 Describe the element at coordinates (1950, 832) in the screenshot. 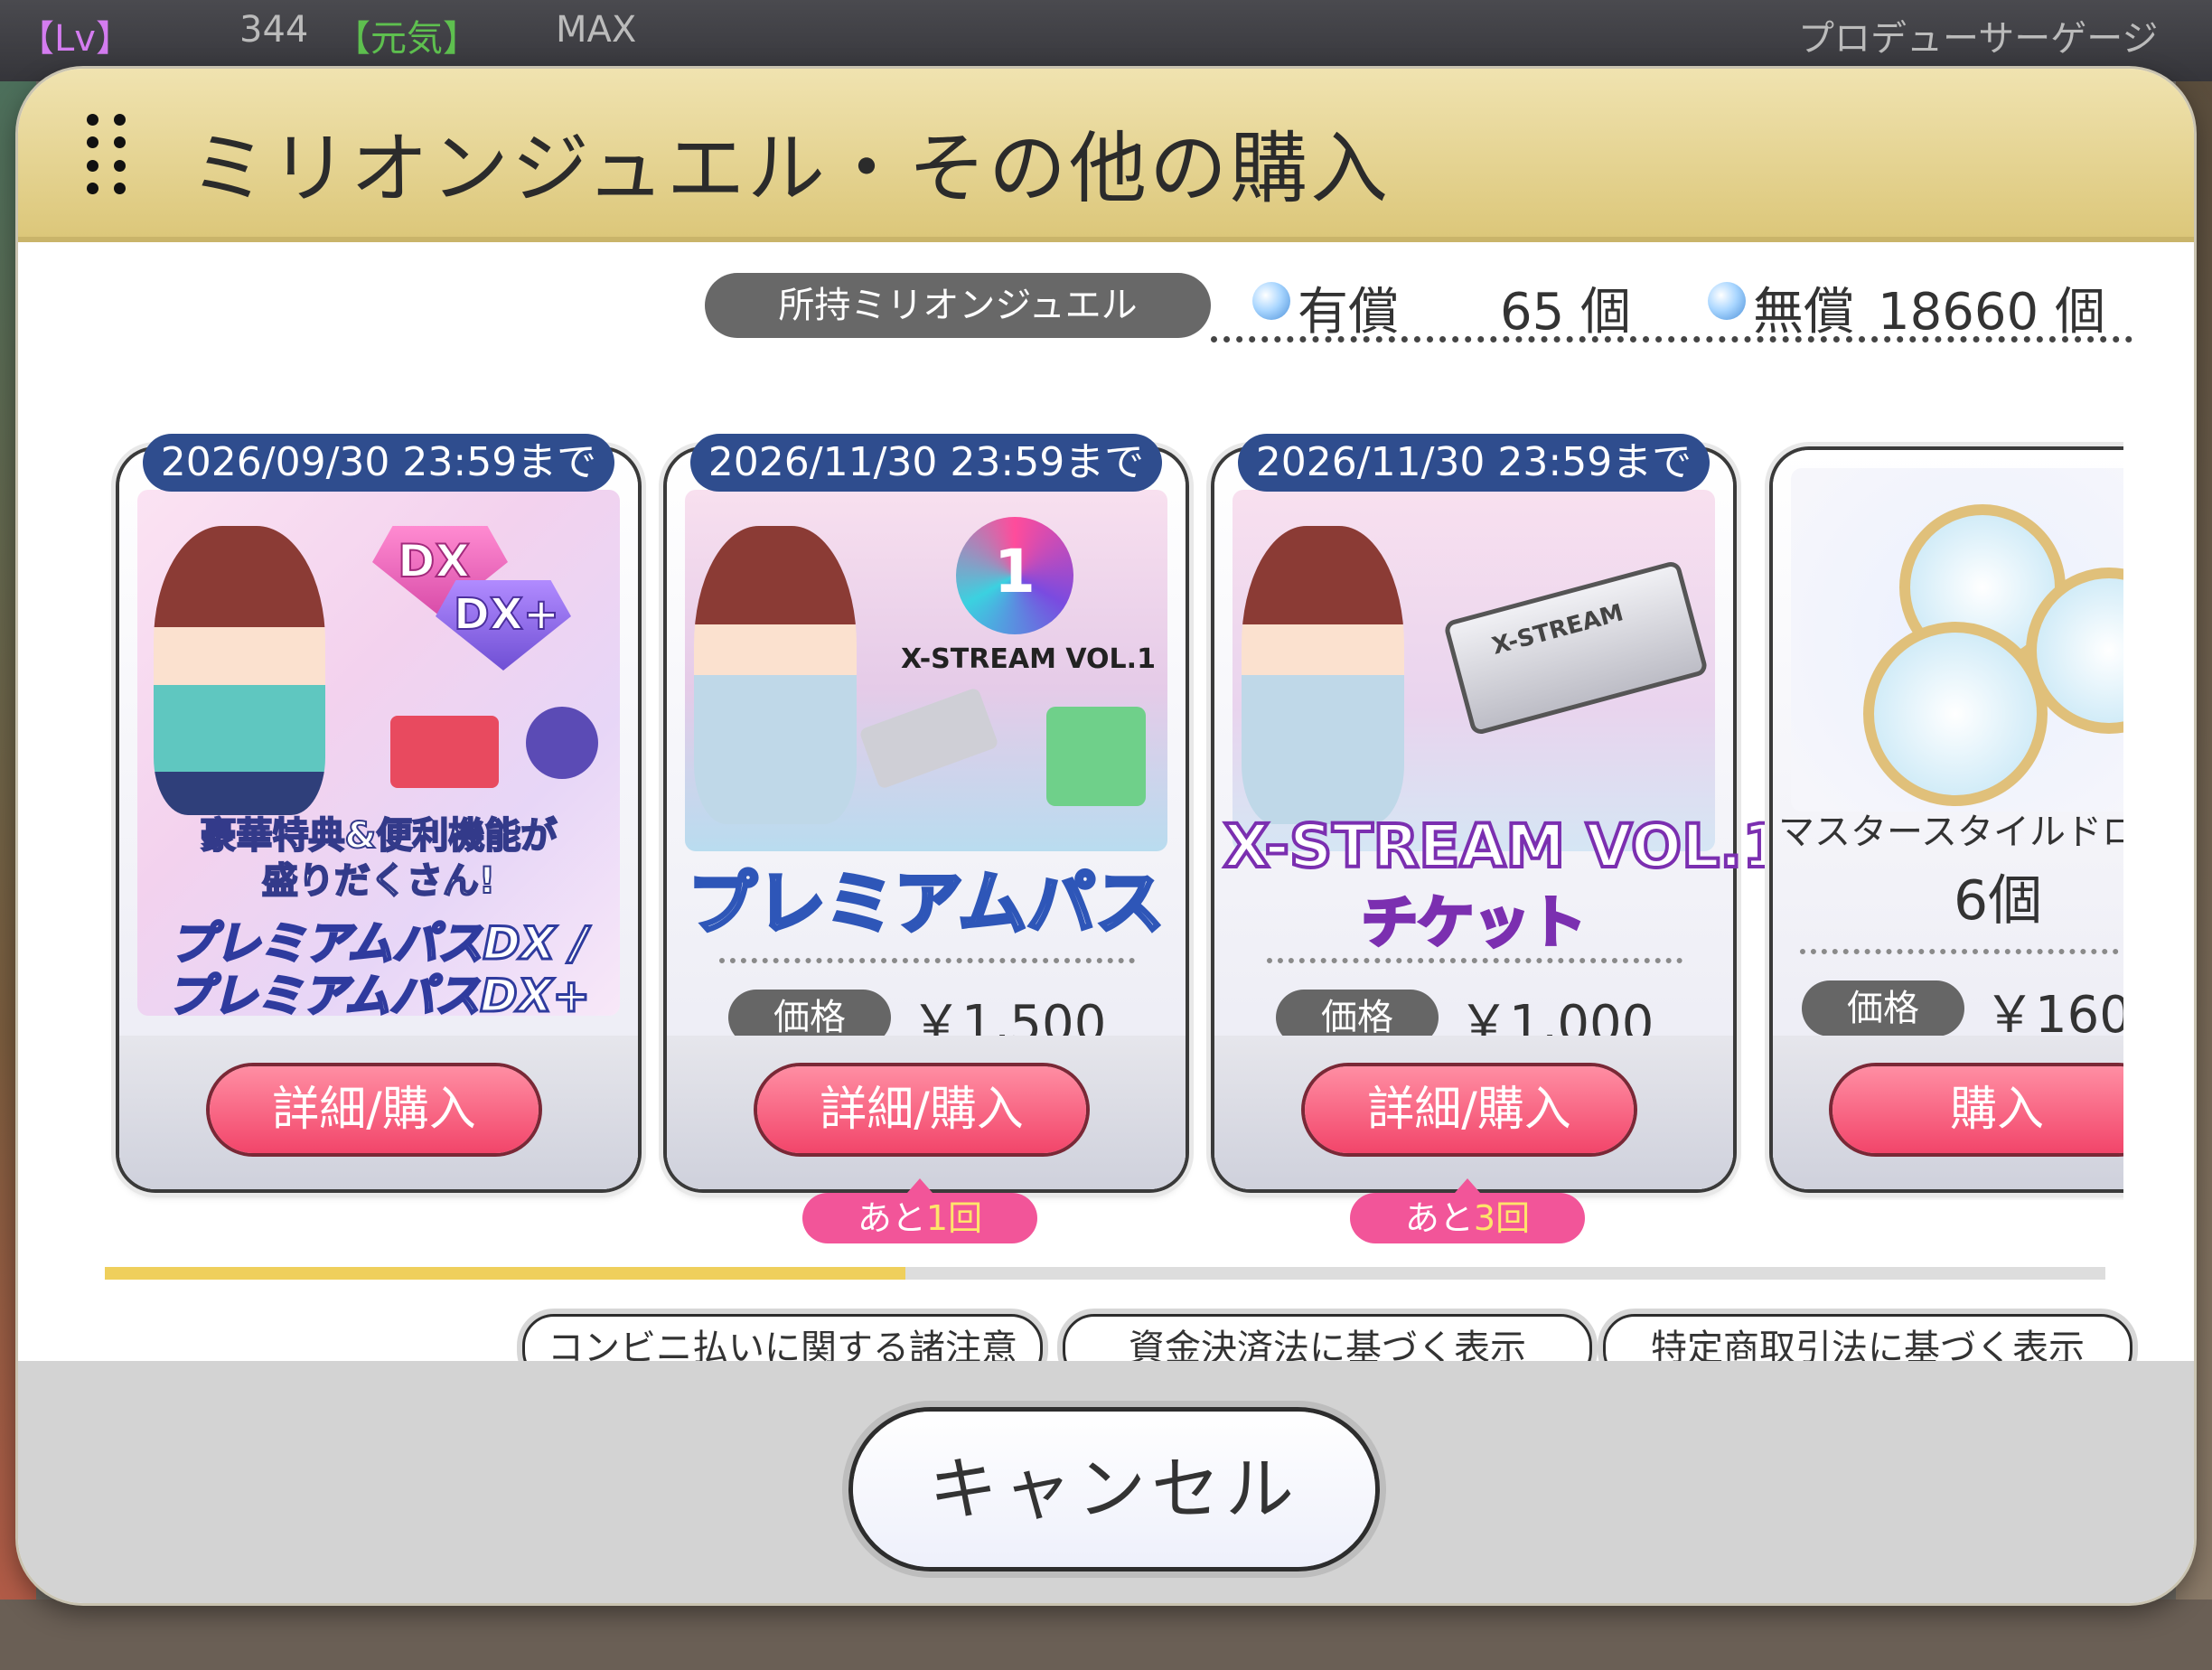

I see `product-name: マスタースタイルドロ` at that location.